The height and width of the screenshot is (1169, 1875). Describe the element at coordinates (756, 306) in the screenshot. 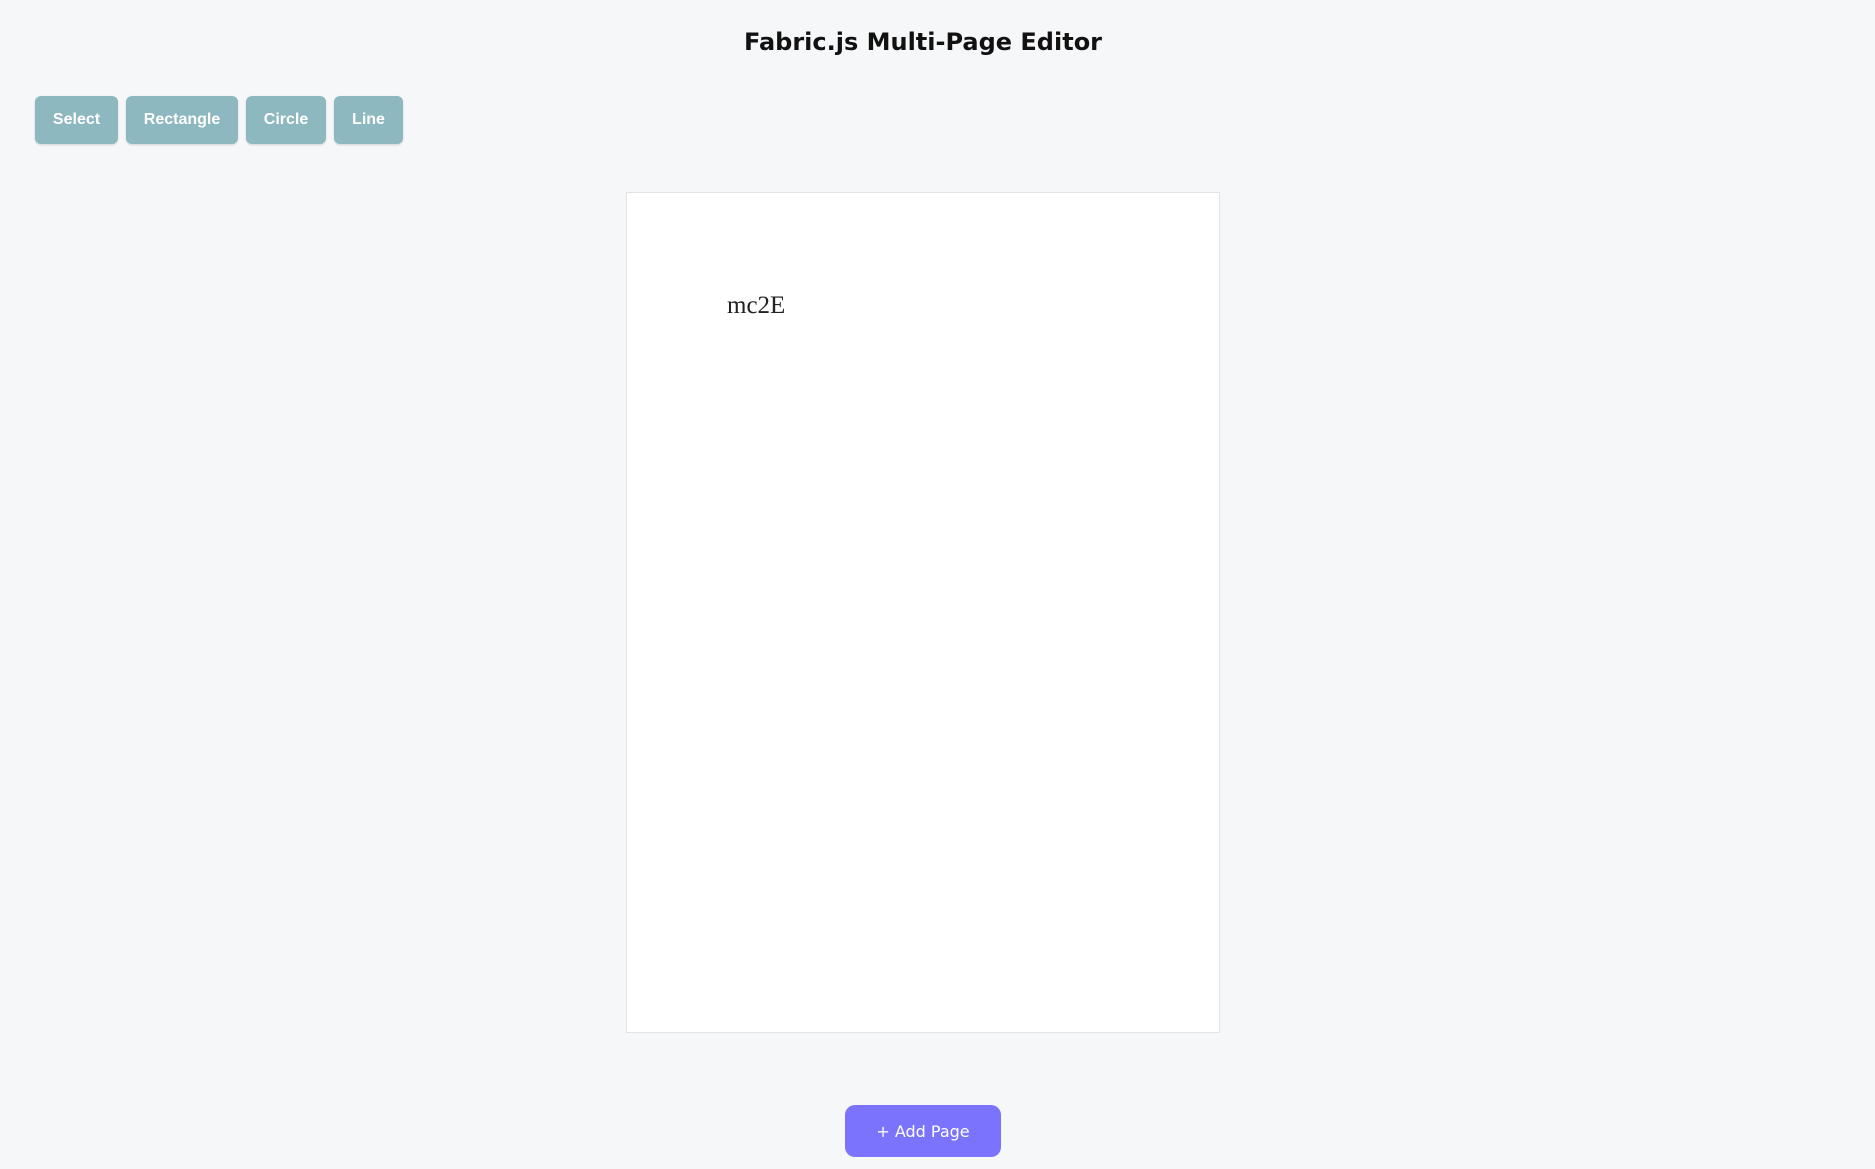

I see `canvas-text-object: mc2E` at that location.